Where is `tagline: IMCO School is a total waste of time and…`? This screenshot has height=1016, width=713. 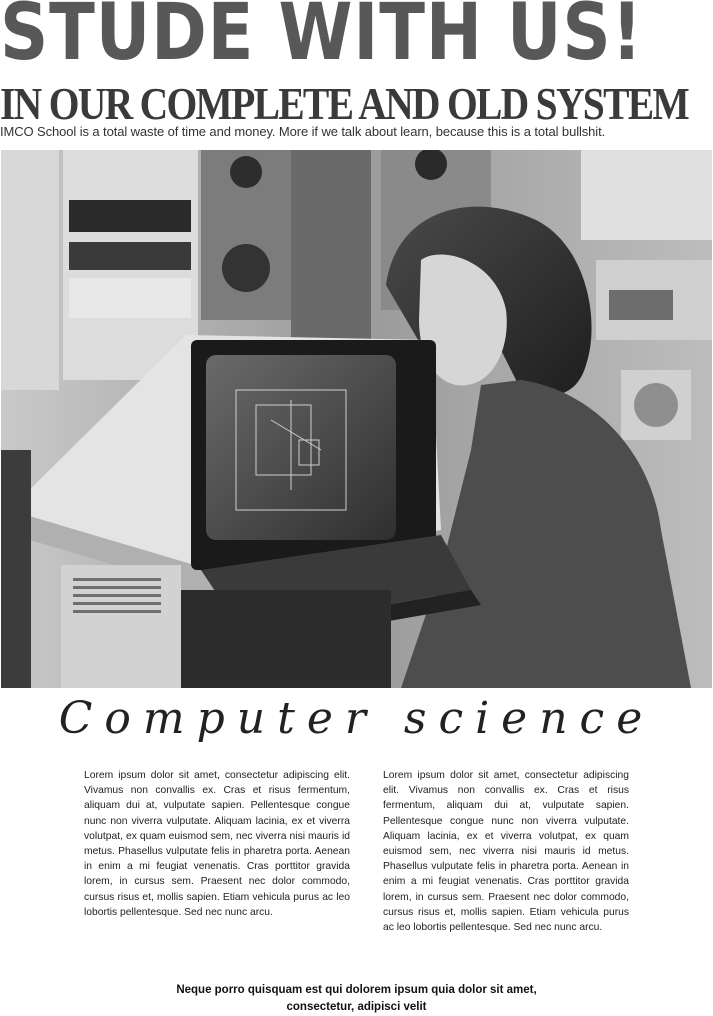 tagline: IMCO School is a total waste of time and… is located at coordinates (303, 131).